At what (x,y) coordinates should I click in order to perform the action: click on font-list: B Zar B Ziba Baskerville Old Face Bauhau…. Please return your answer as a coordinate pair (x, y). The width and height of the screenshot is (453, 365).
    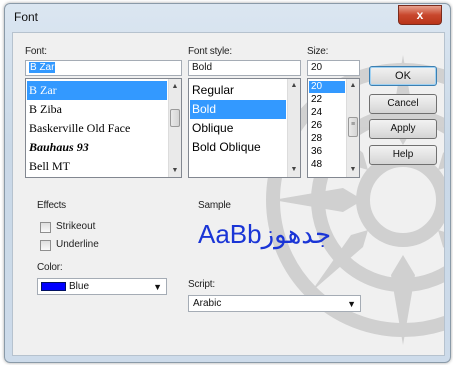
    Looking at the image, I should click on (103, 128).